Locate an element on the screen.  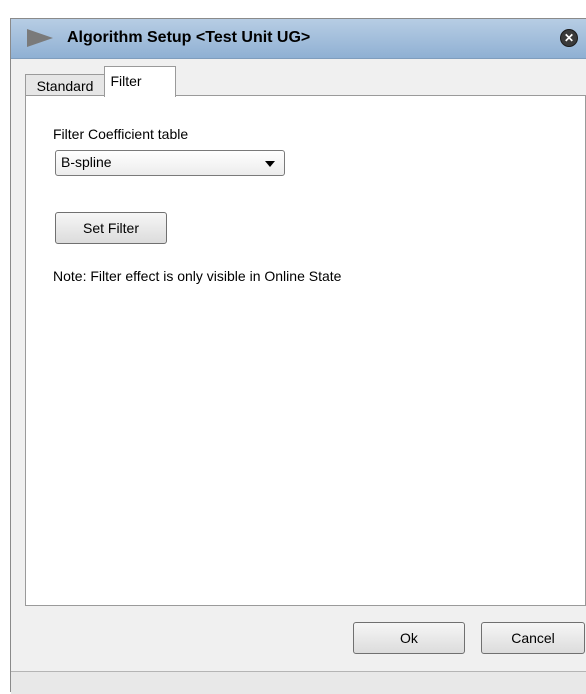
tab-filter-label: Filter is located at coordinates (126, 81).